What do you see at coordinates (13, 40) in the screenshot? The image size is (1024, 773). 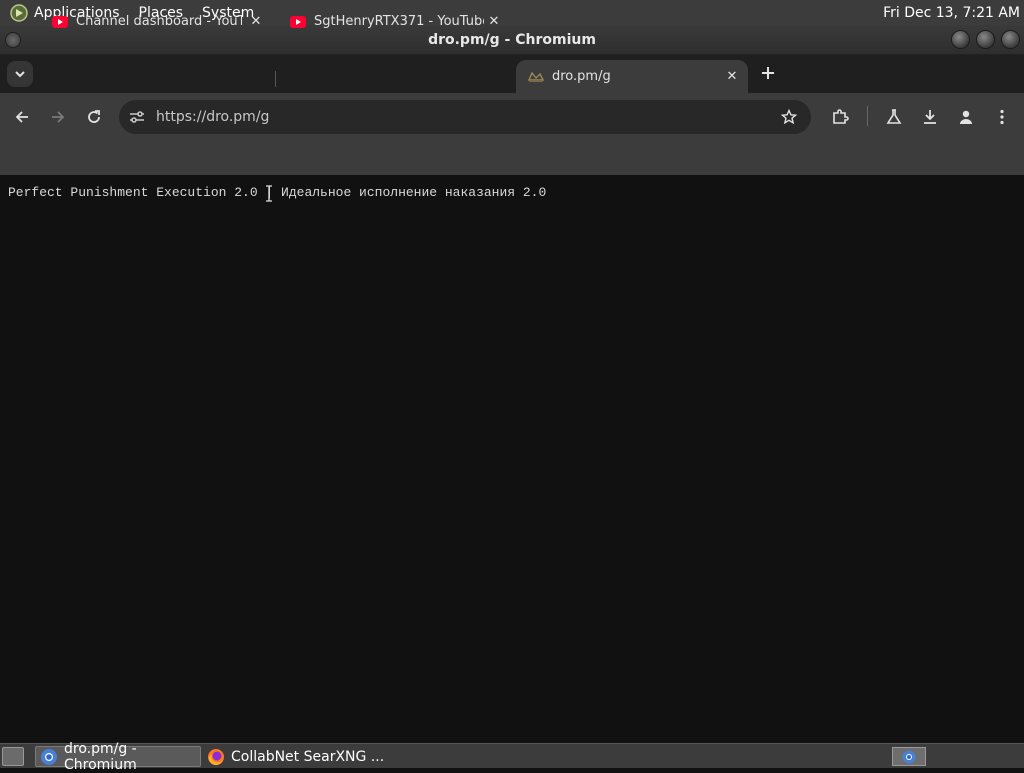 I see `window-menu-button` at bounding box center [13, 40].